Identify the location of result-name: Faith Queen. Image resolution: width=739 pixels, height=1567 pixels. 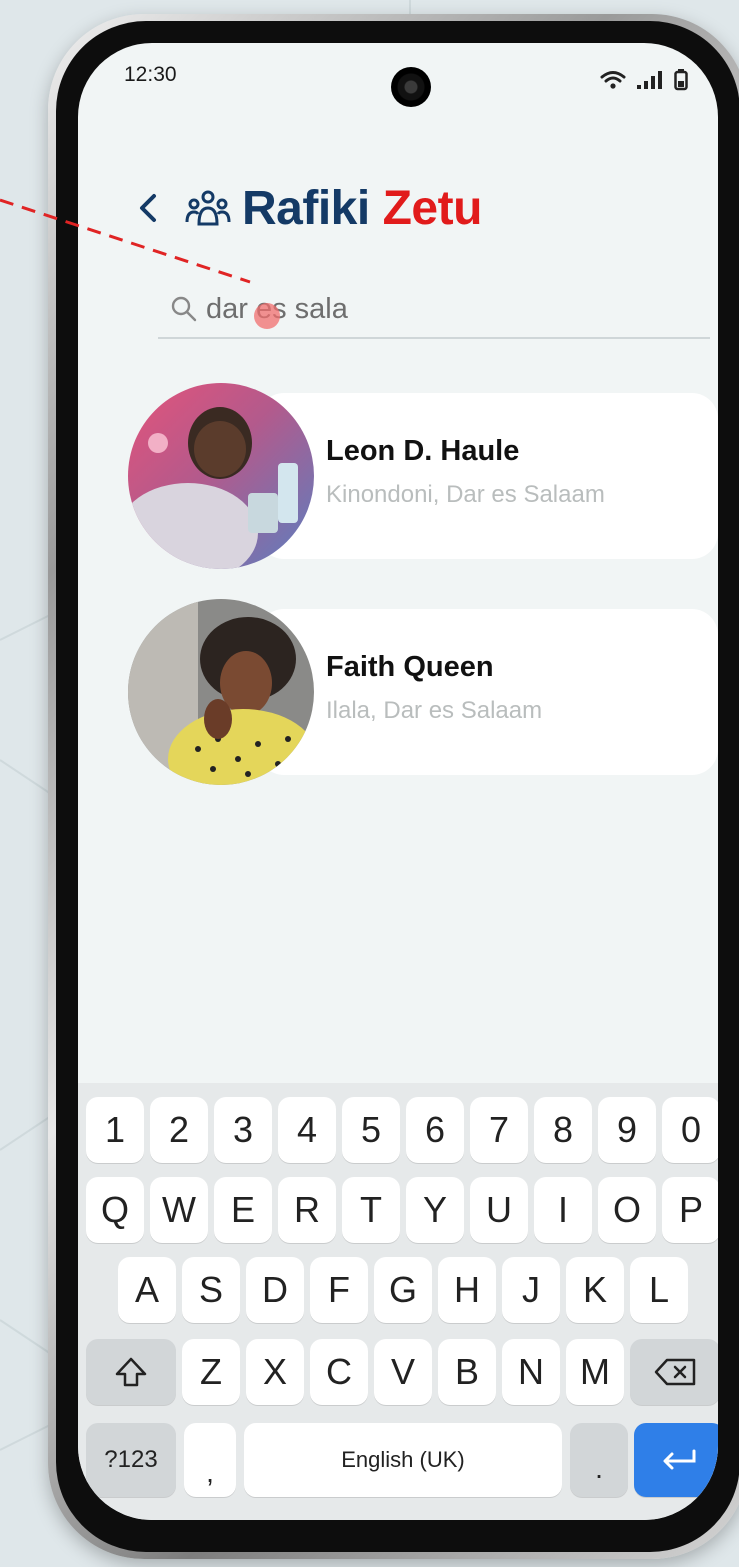
(410, 667).